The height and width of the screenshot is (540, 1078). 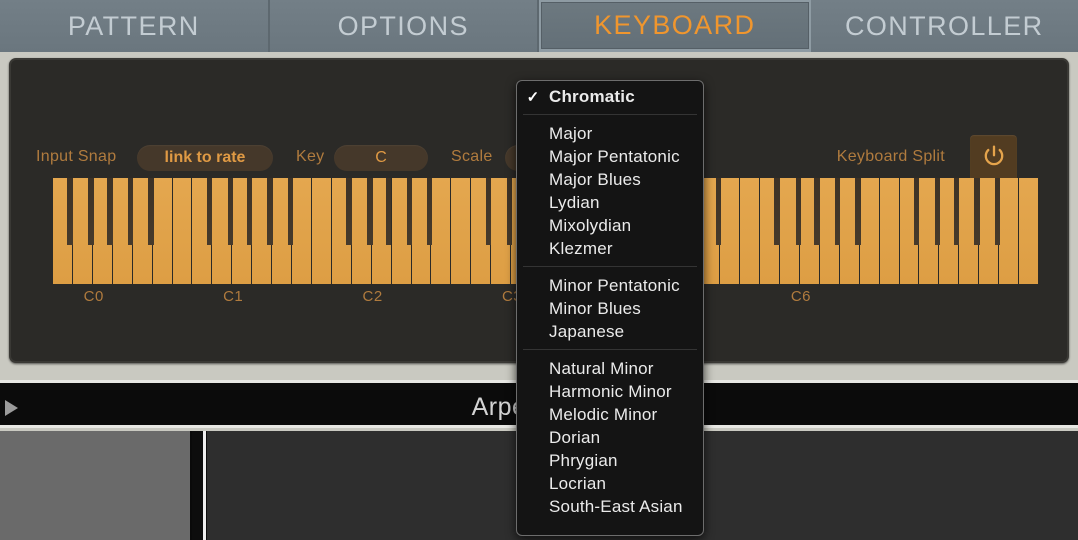 I want to click on menu-item-harmonic-minor: Harmonic Minor, so click(x=610, y=391).